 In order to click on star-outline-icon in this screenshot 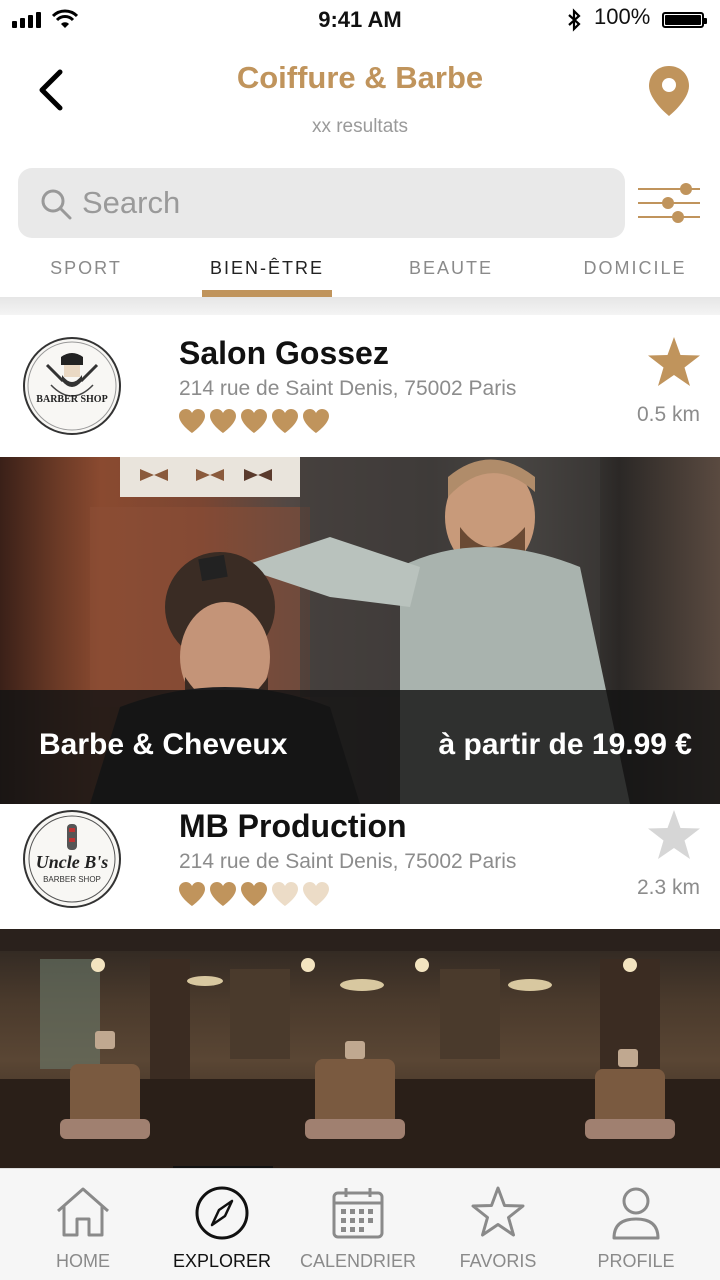, I will do `click(498, 1211)`.